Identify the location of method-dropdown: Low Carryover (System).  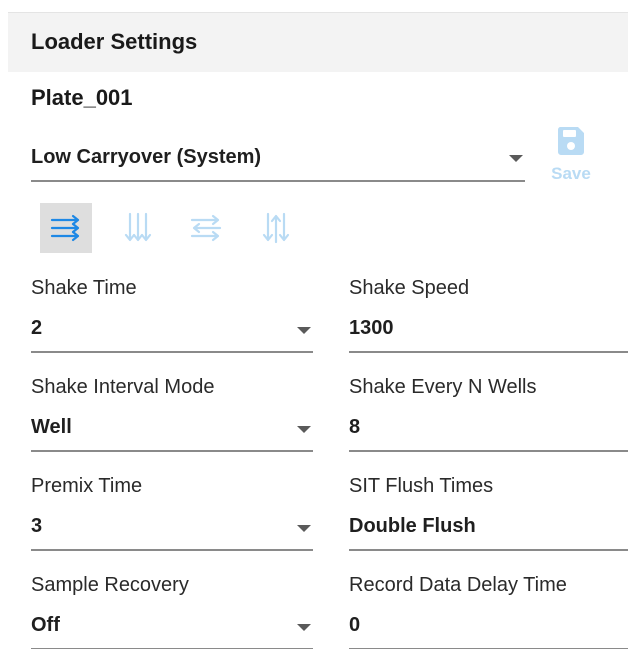
(278, 156).